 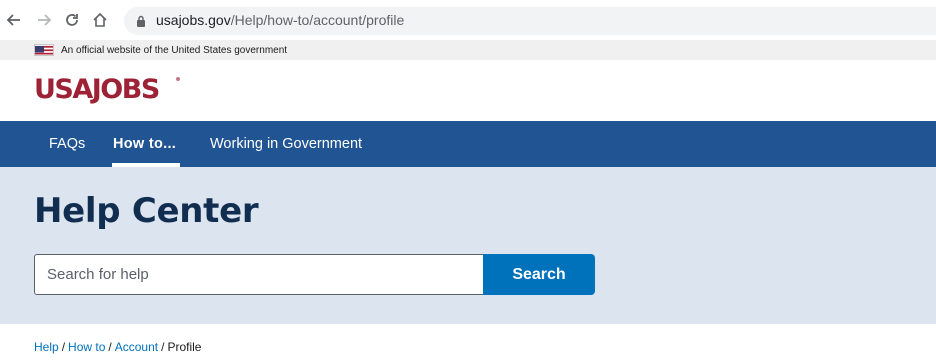 I want to click on nav-item-working-in-government: Working in Government, so click(x=286, y=144).